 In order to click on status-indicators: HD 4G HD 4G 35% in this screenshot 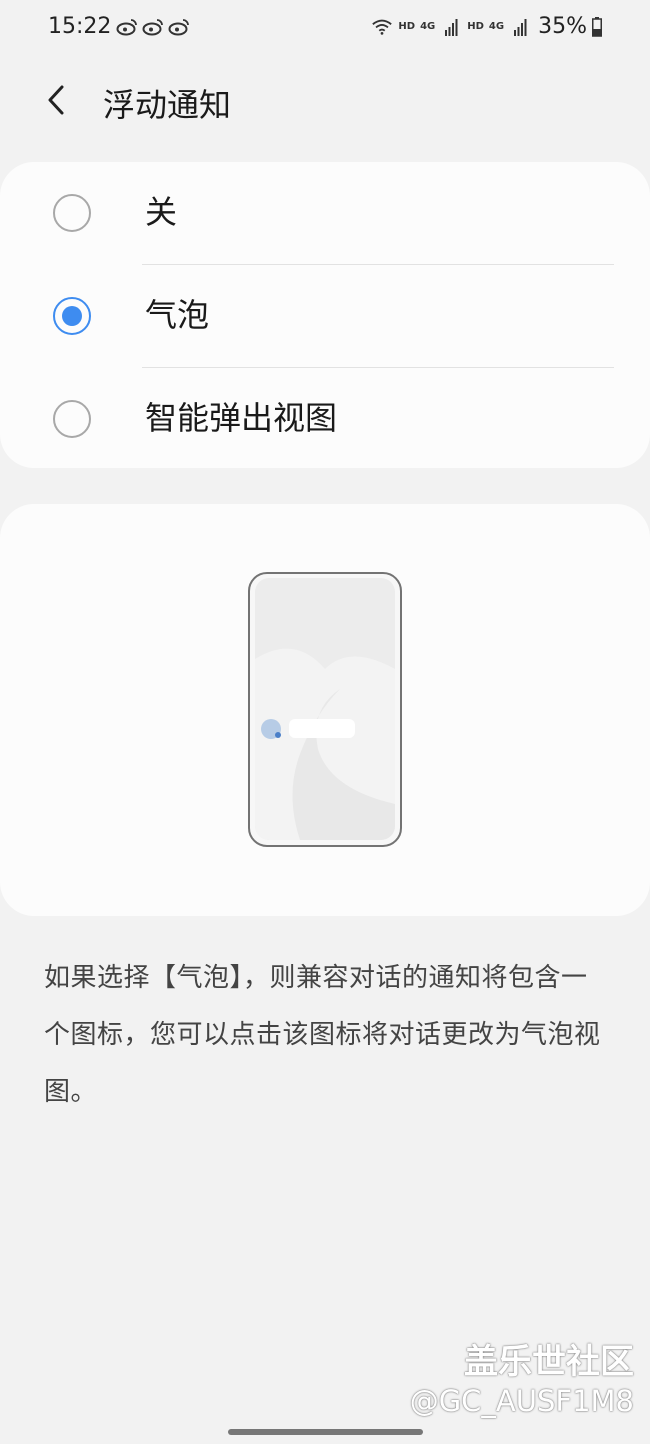, I will do `click(486, 26)`.